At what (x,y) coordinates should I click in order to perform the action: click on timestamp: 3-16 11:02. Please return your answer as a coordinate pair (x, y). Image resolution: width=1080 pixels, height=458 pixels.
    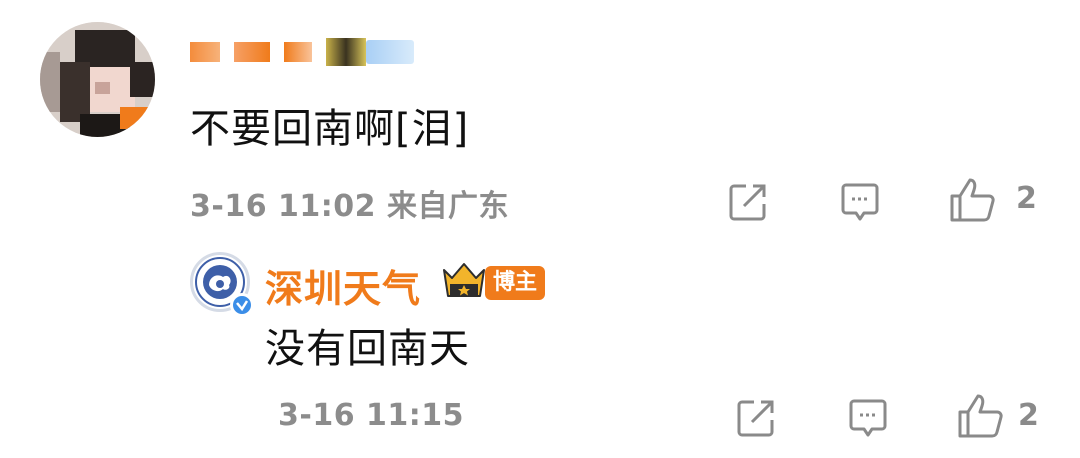
    Looking at the image, I should click on (283, 206).